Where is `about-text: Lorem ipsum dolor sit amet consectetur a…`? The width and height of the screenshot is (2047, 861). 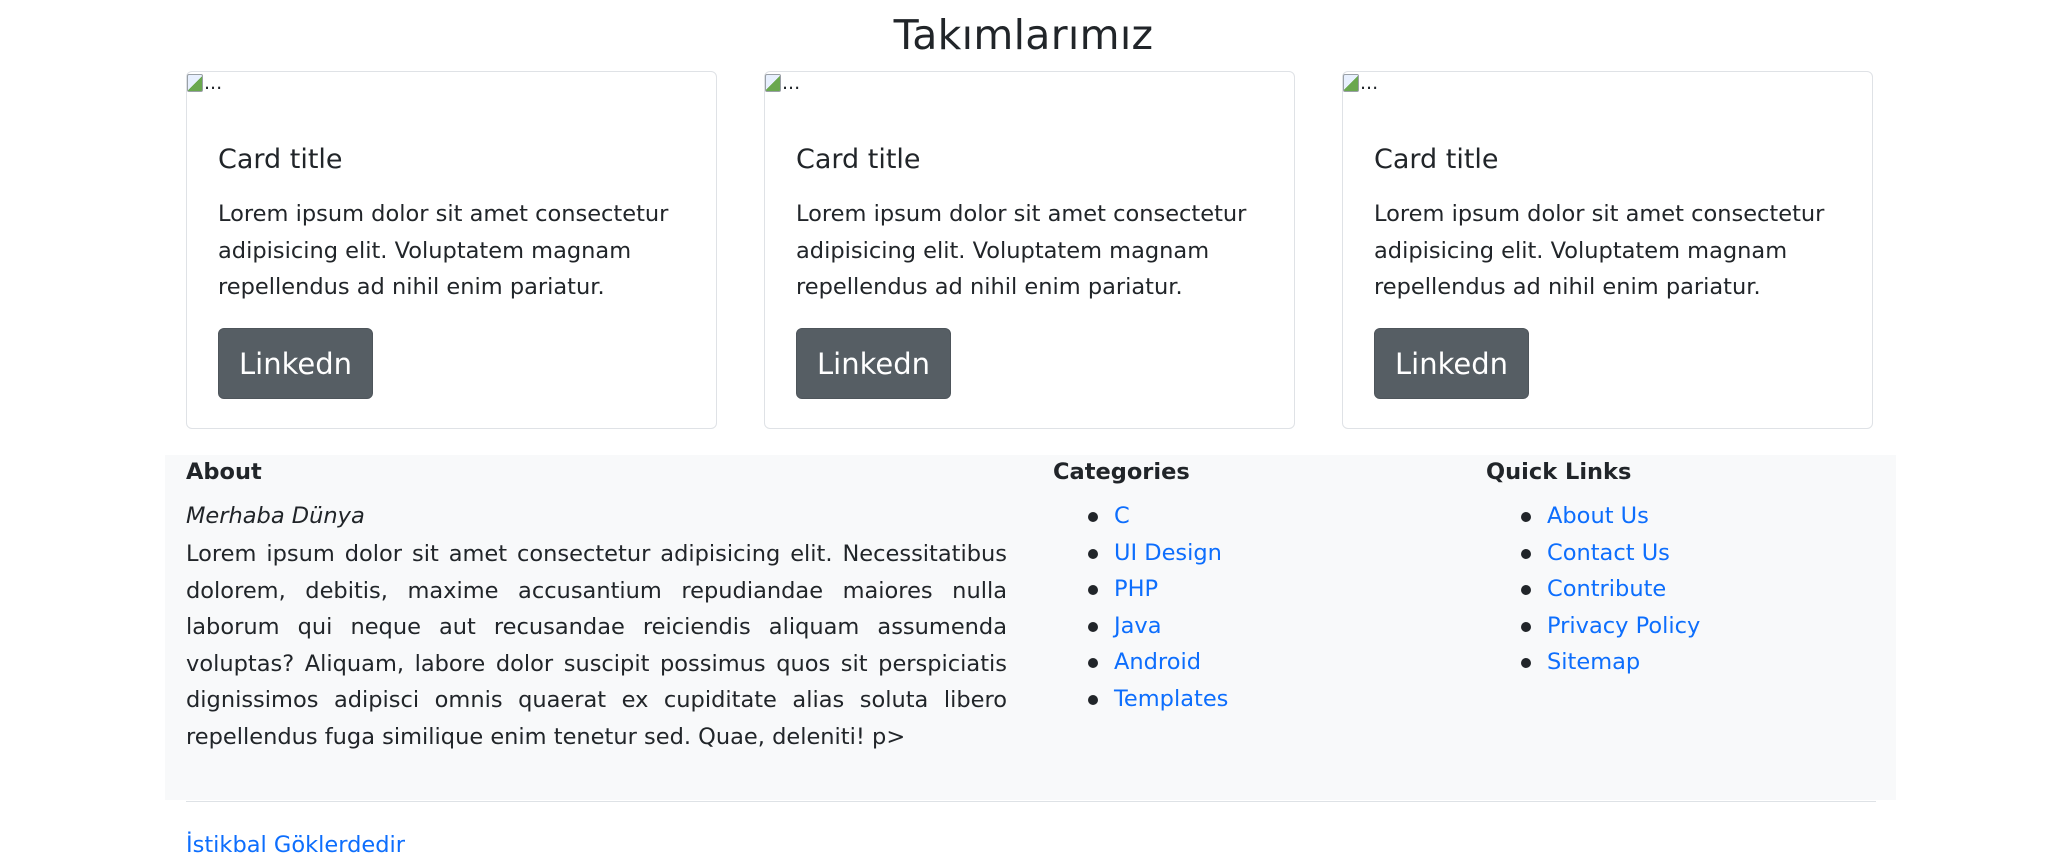 about-text: Lorem ipsum dolor sit amet consectetur a… is located at coordinates (596, 645).